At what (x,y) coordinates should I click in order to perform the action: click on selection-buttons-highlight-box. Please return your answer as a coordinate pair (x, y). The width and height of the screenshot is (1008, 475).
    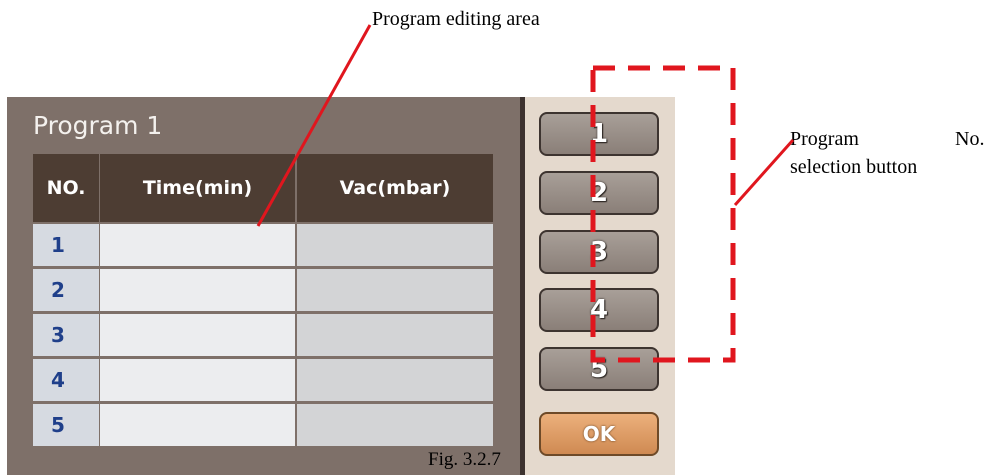
    Looking at the image, I should click on (663, 214).